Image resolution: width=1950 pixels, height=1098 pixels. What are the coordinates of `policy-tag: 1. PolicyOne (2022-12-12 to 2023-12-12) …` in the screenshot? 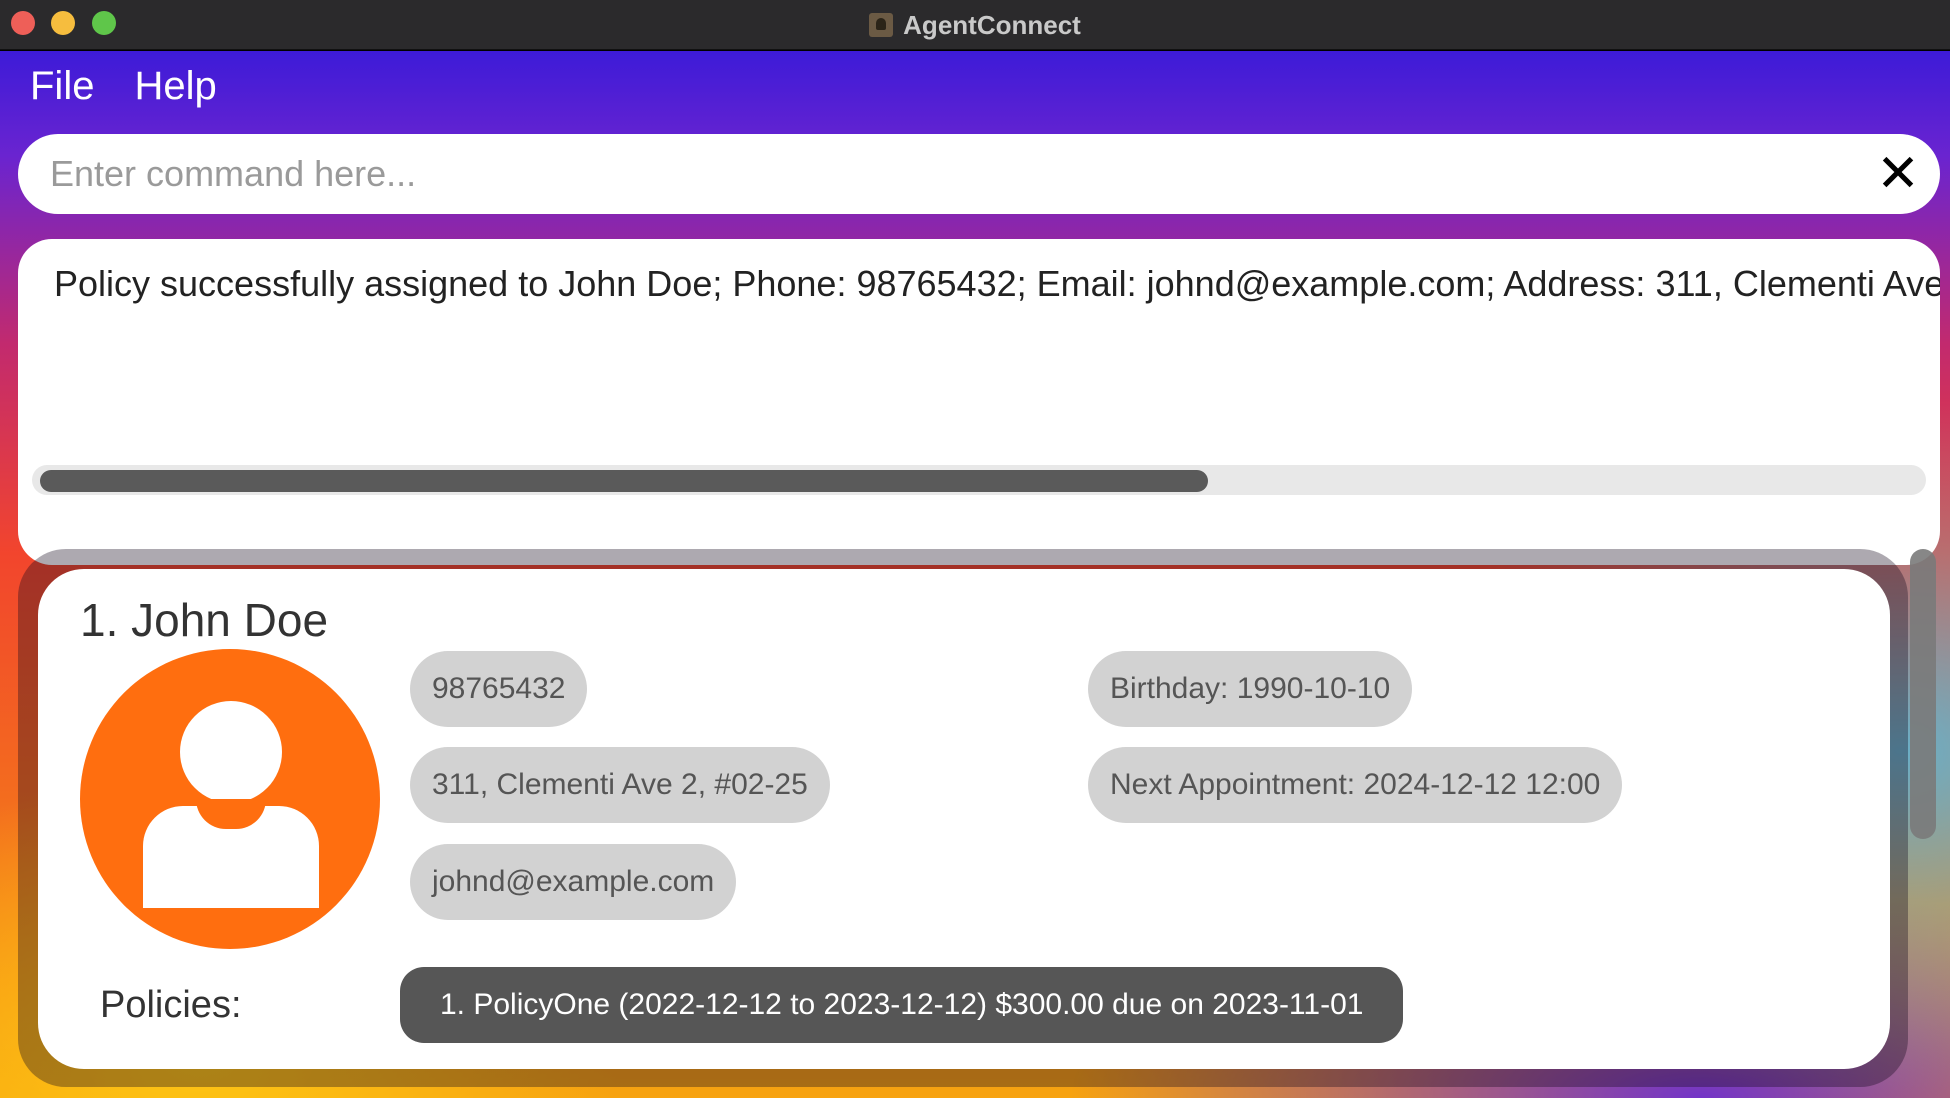 It's located at (902, 1005).